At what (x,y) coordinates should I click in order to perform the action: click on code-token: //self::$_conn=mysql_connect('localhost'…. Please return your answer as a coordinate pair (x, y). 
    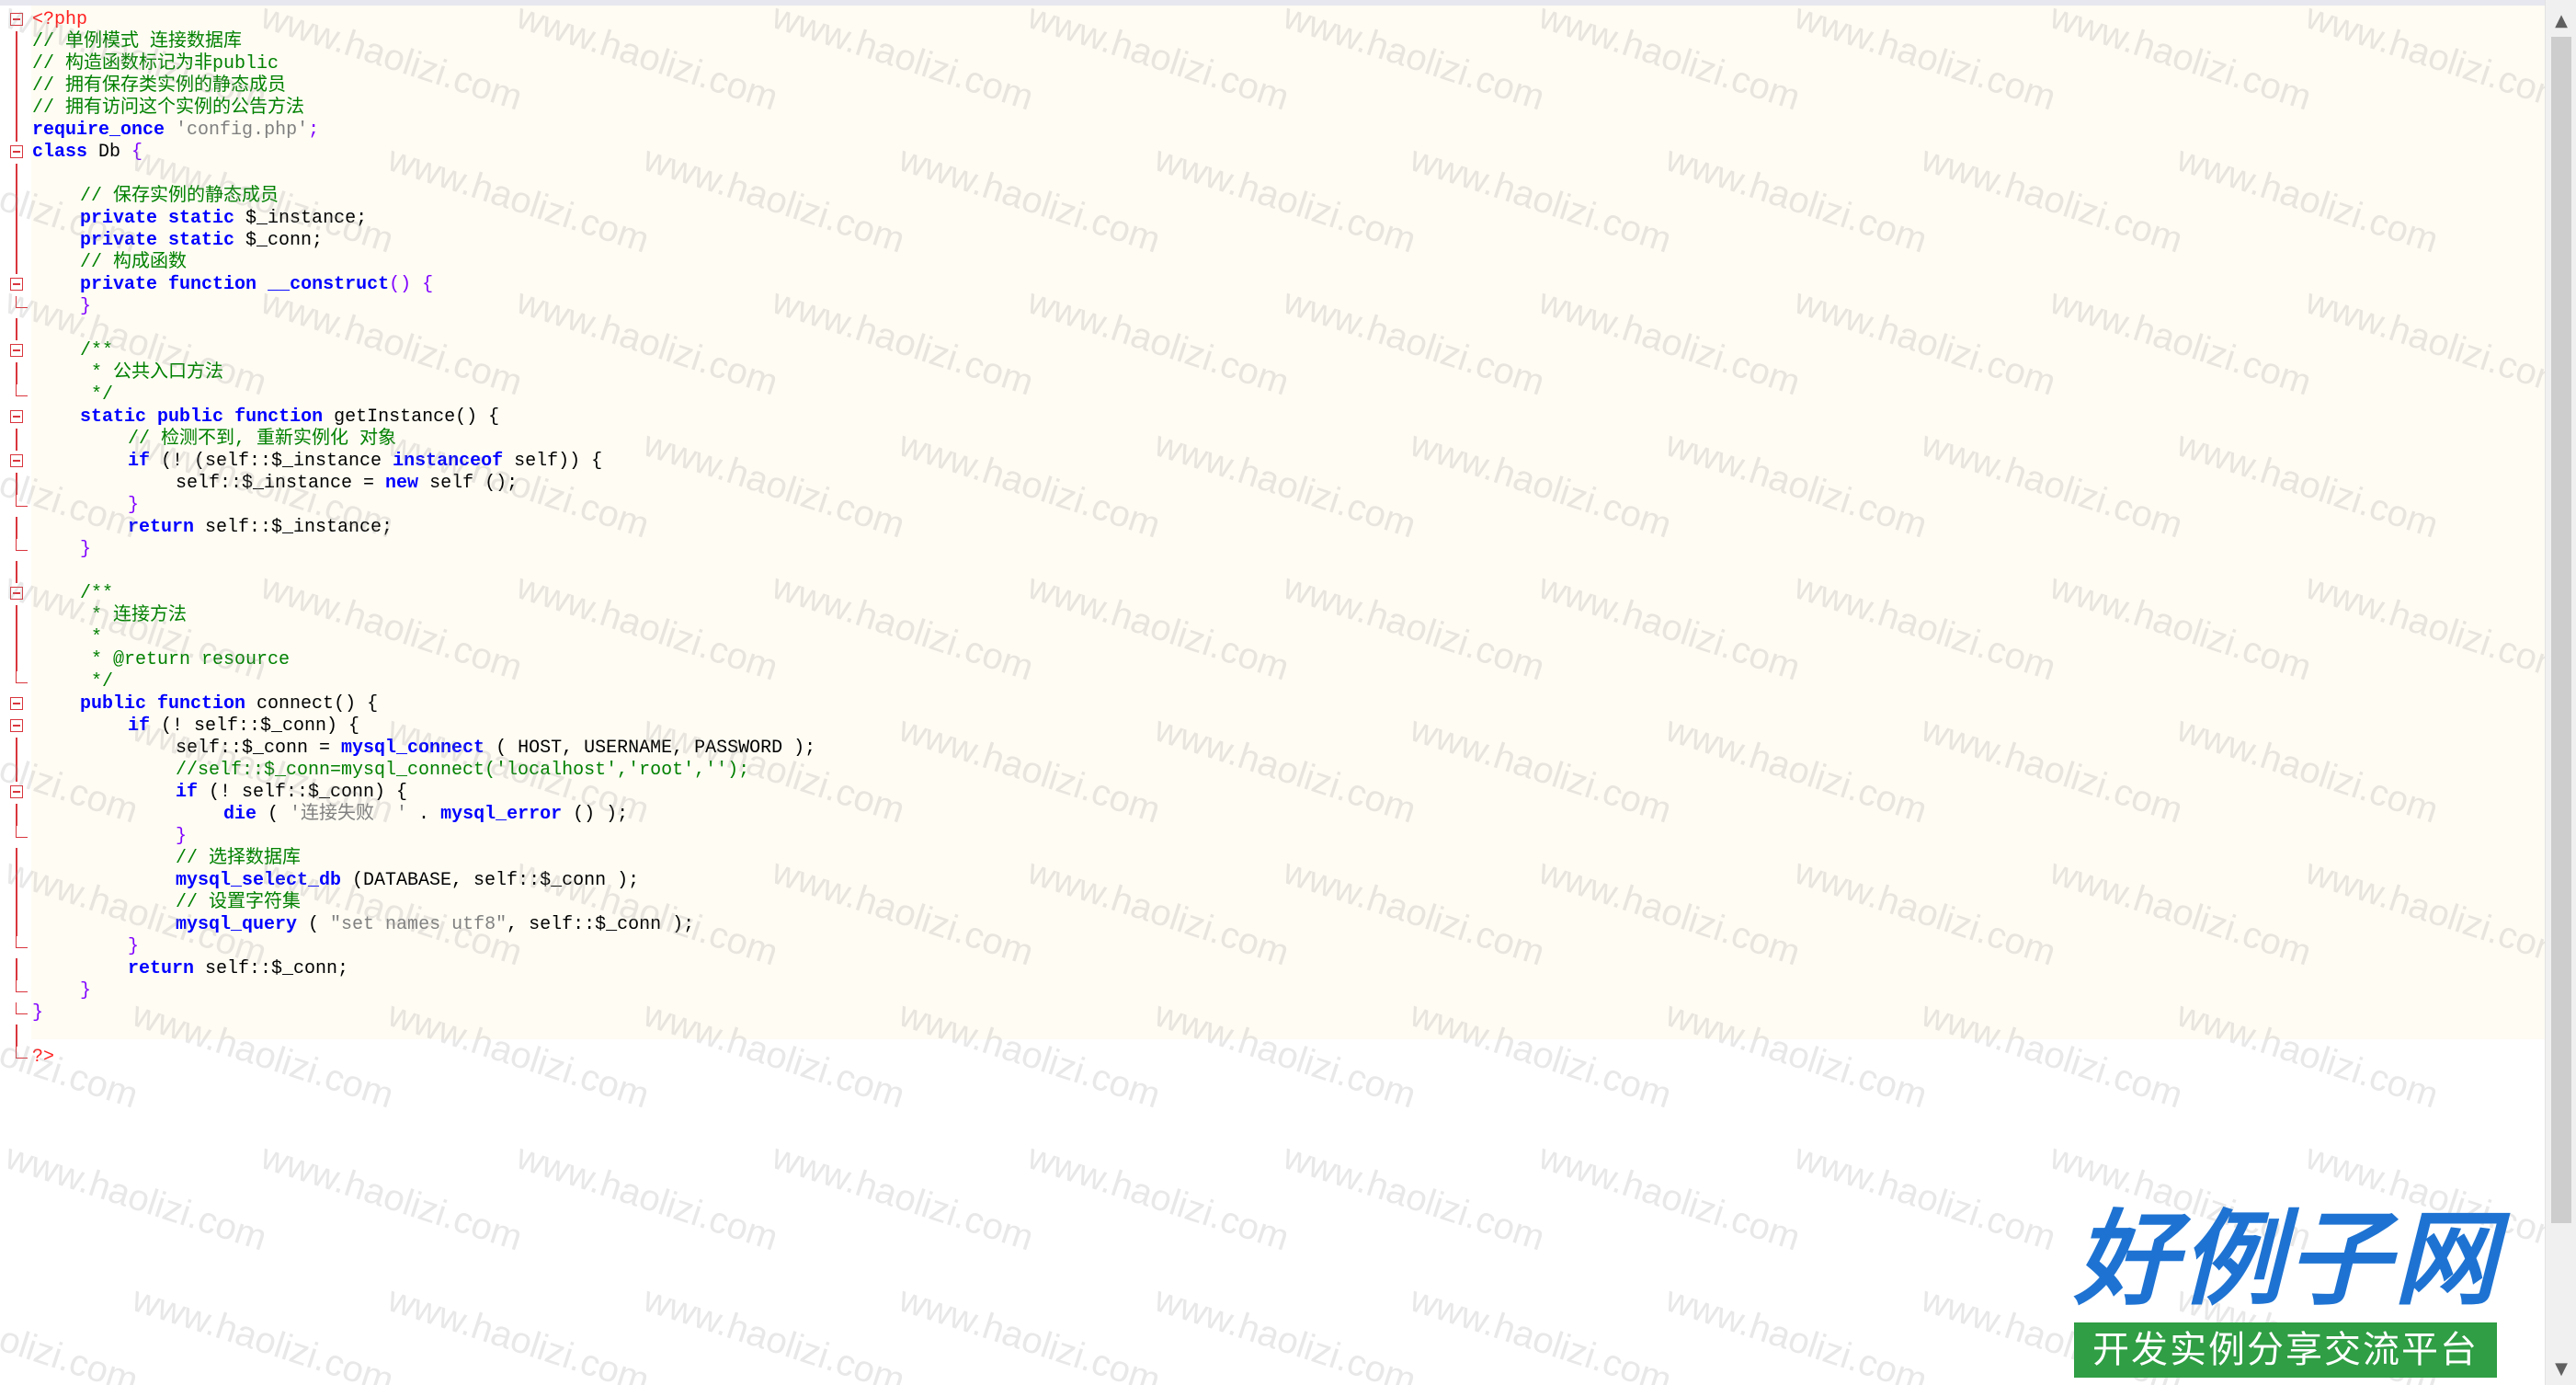
    Looking at the image, I should click on (463, 770).